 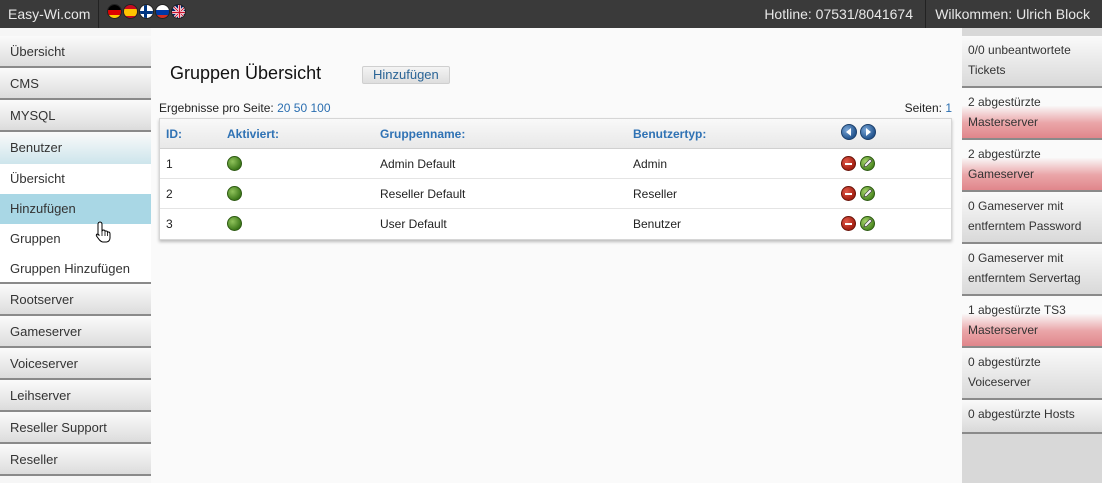 What do you see at coordinates (1032, 166) in the screenshot?
I see `alert-gameserver: 2 abgestürzte Gameserver` at bounding box center [1032, 166].